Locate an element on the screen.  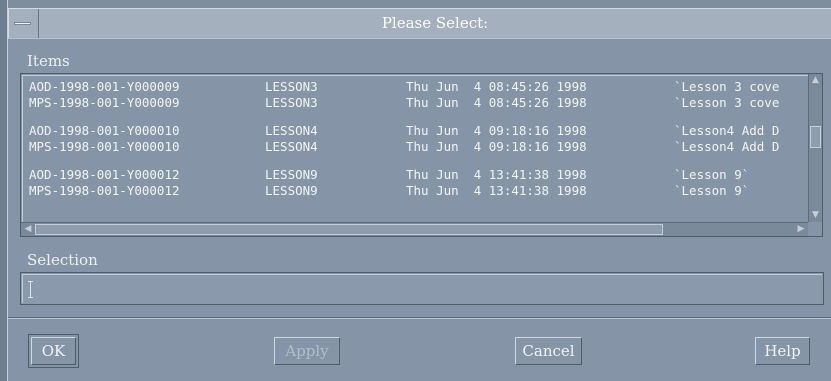
item-id: AOD-1998-001-Y000012 is located at coordinates (104, 174).